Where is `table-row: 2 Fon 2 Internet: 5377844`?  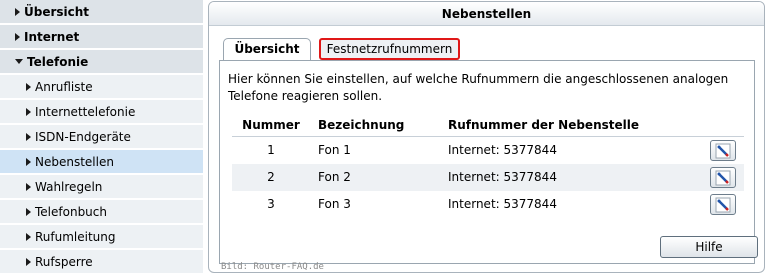 table-row: 2 Fon 2 Internet: 5377844 is located at coordinates (488, 177).